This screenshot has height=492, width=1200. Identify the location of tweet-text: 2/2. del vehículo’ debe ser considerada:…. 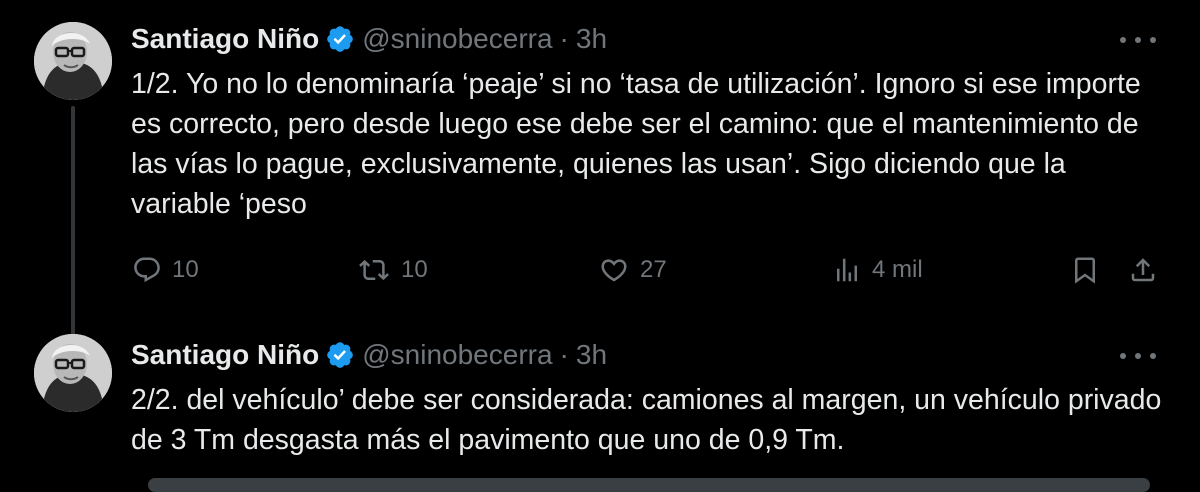
(646, 420).